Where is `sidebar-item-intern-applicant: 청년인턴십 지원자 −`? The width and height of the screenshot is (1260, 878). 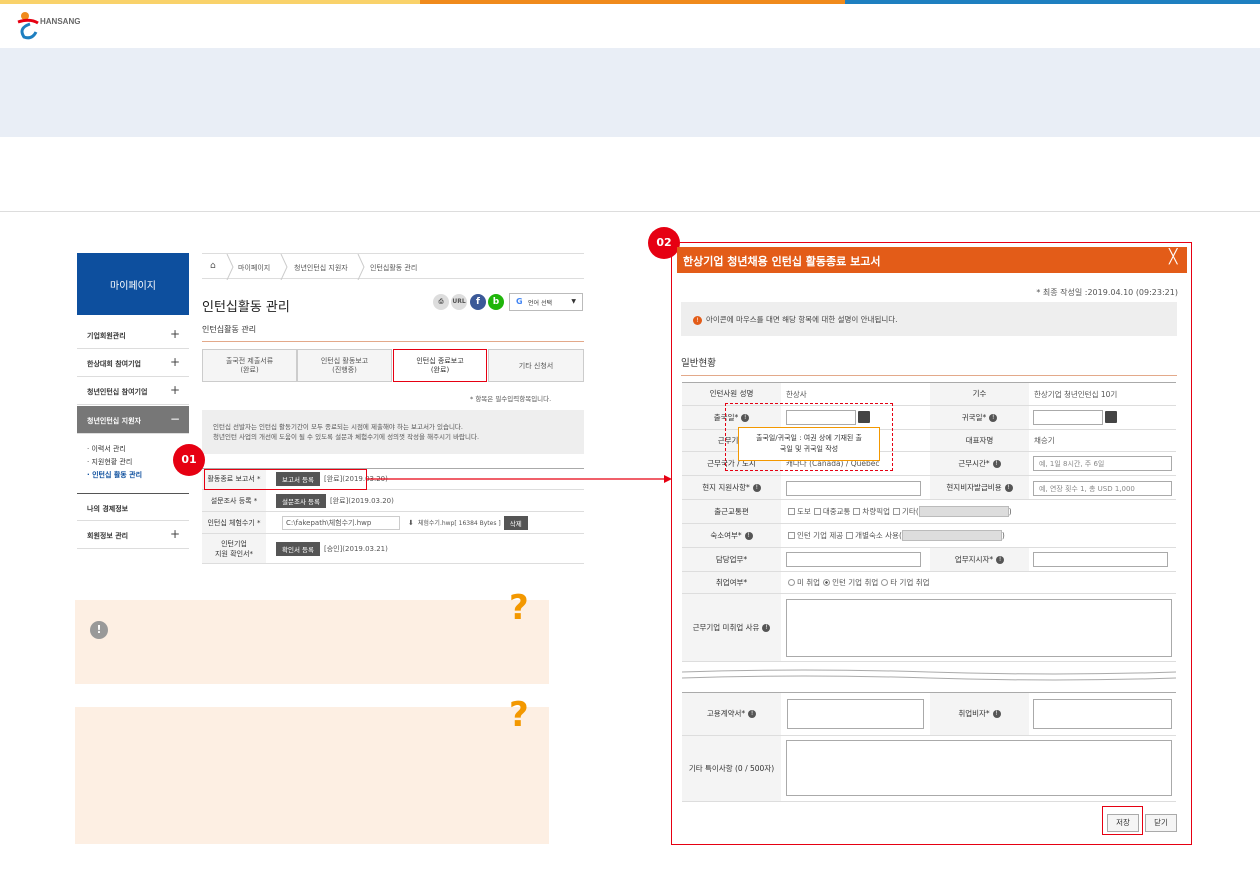
sidebar-item-intern-applicant: 청년인턴십 지원자 − is located at coordinates (133, 420).